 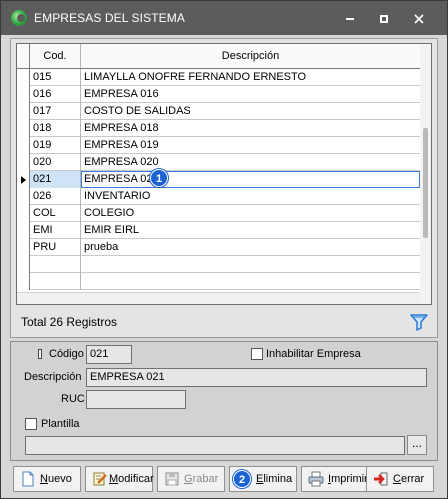 I want to click on cell-code: 020, so click(x=55, y=162).